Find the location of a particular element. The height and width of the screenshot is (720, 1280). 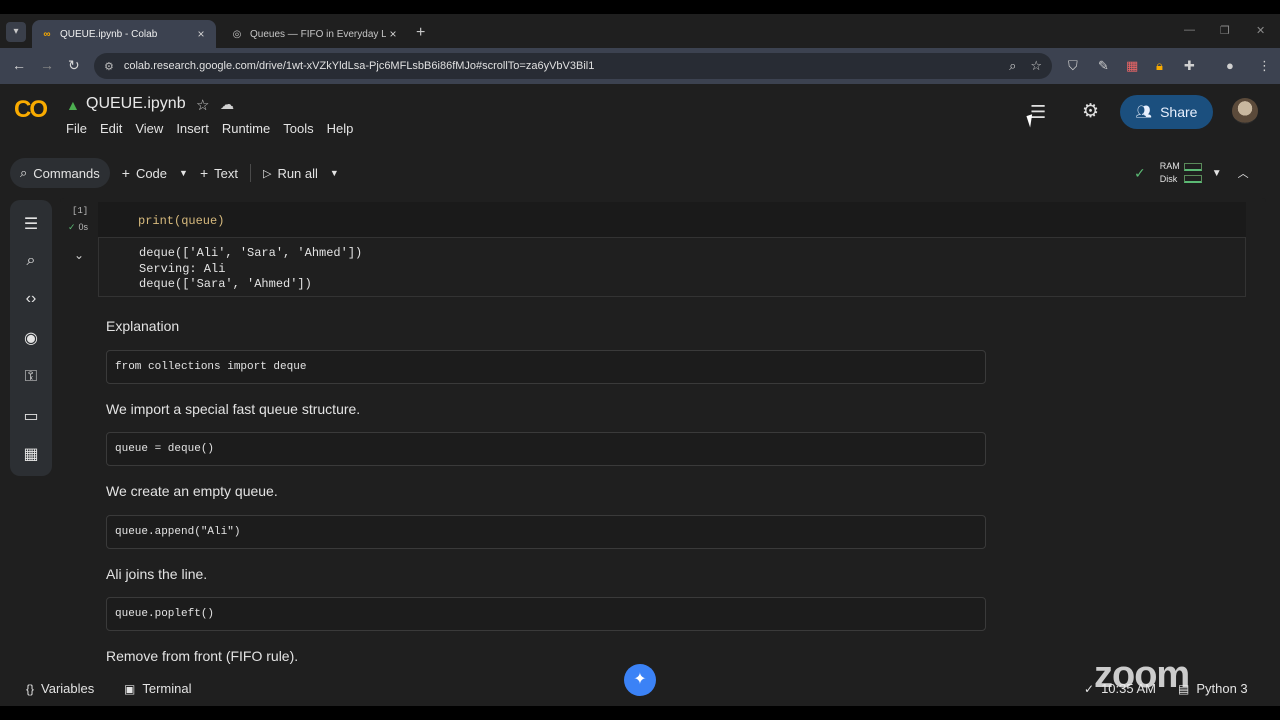

close-window-icon: ✕ is located at coordinates (1260, 30).